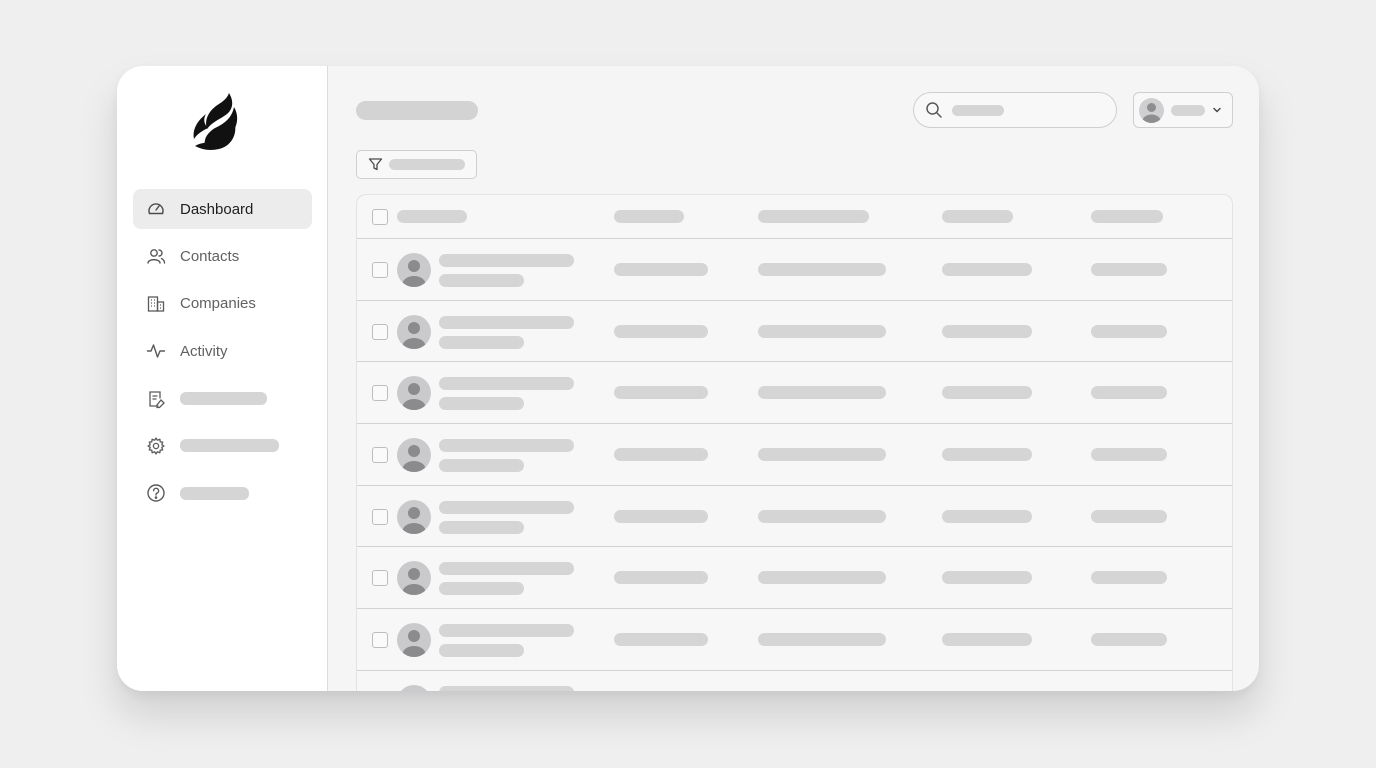 The width and height of the screenshot is (1376, 768). I want to click on sidebar-item-label: Activity, so click(204, 351).